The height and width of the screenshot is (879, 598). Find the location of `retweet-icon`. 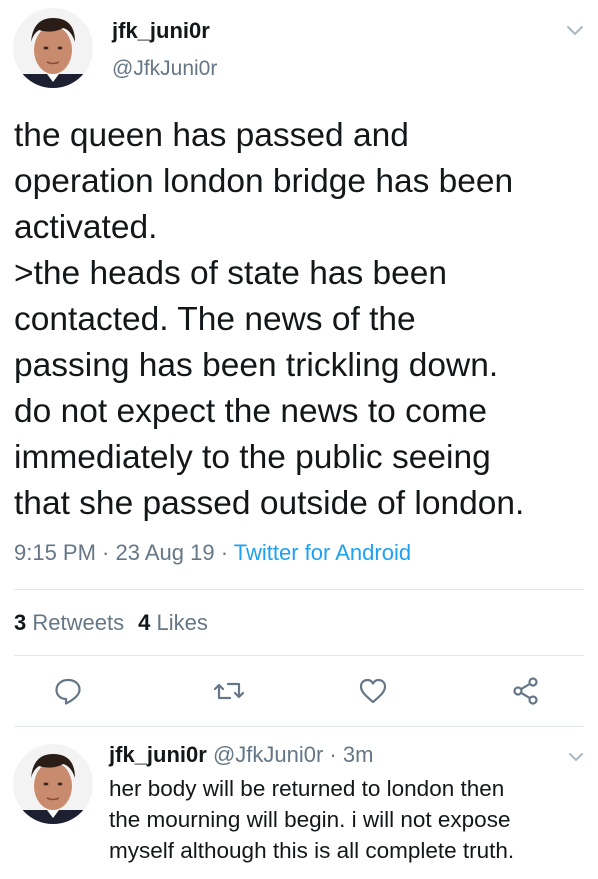

retweet-icon is located at coordinates (229, 691).